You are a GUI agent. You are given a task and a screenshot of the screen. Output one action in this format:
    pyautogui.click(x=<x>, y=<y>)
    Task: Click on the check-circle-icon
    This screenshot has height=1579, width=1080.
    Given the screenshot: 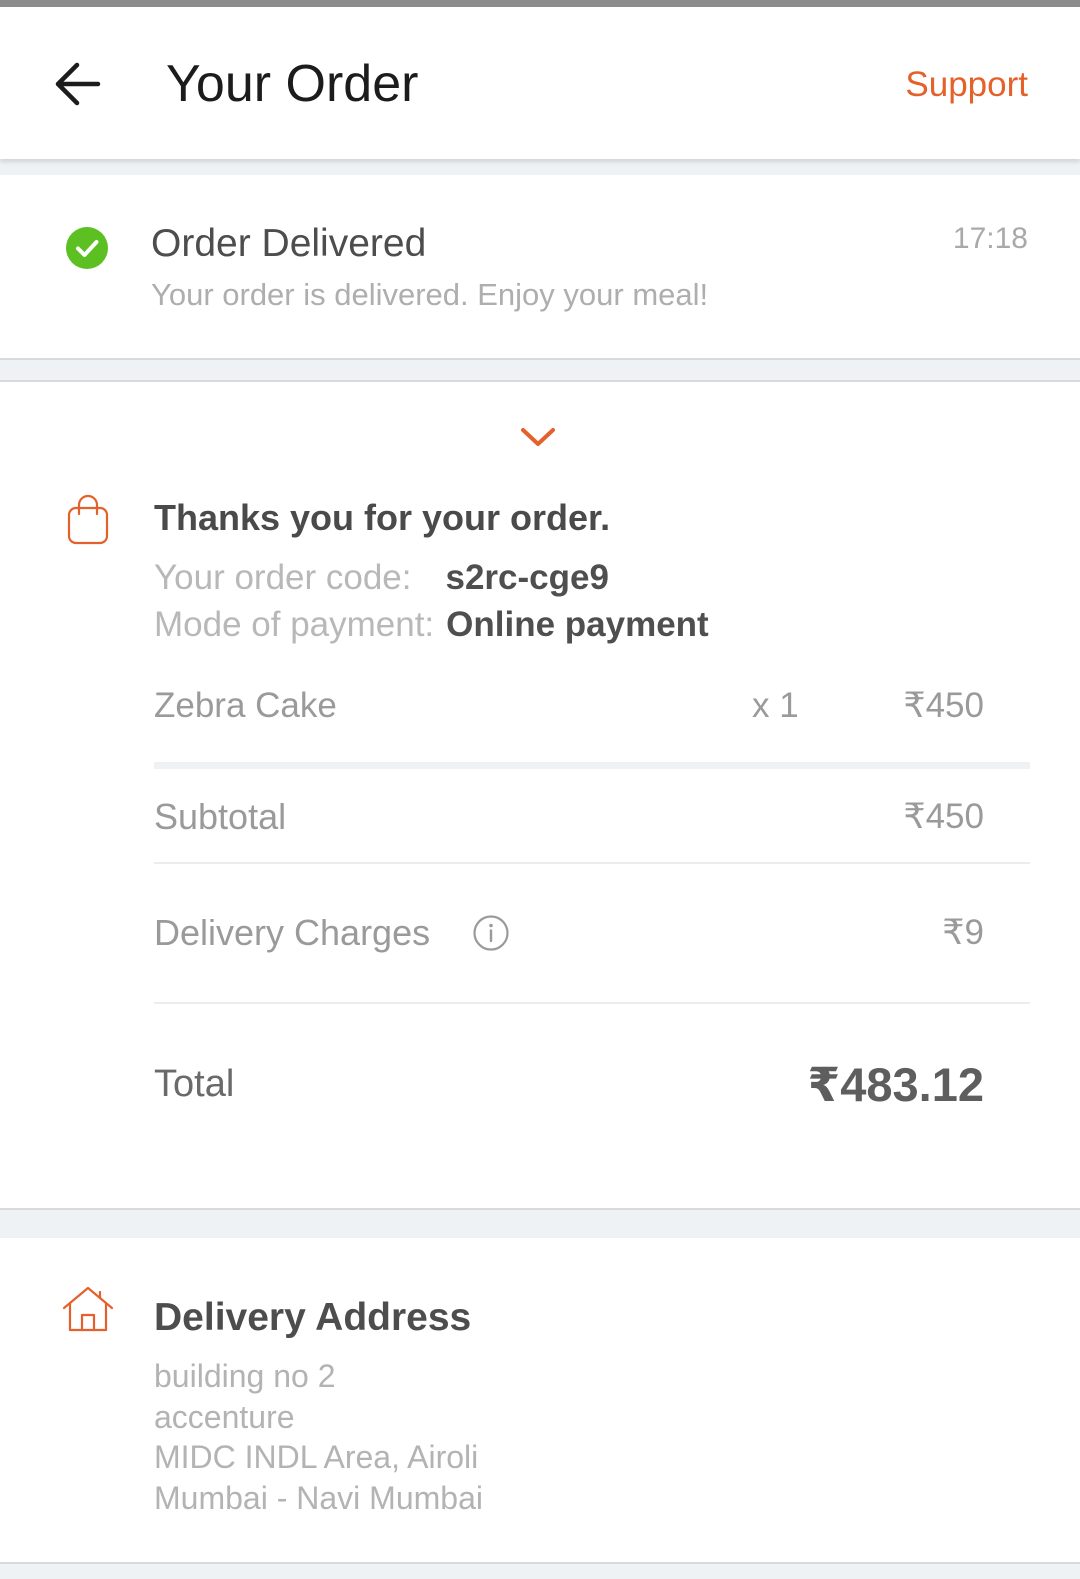 What is the action you would take?
    pyautogui.click(x=87, y=248)
    